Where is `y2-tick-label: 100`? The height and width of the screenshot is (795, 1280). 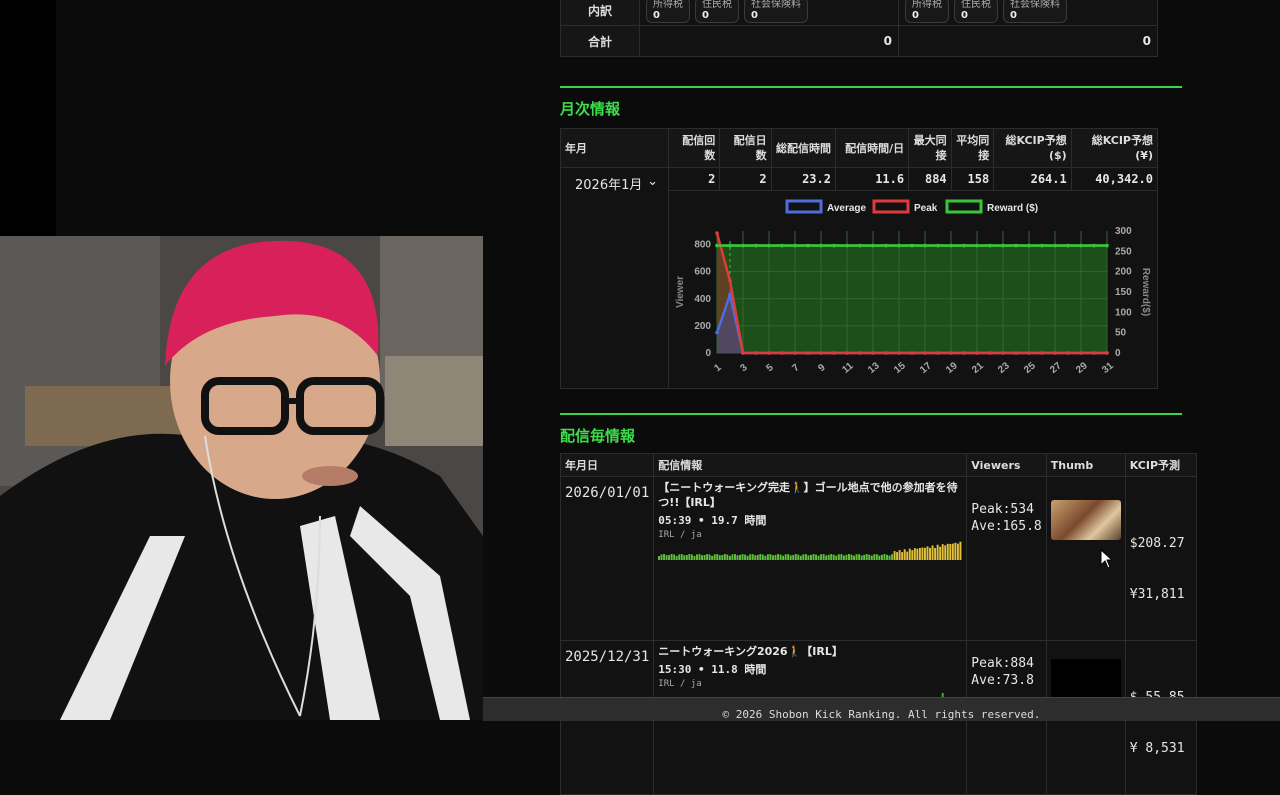
y2-tick-label: 100 is located at coordinates (1123, 312).